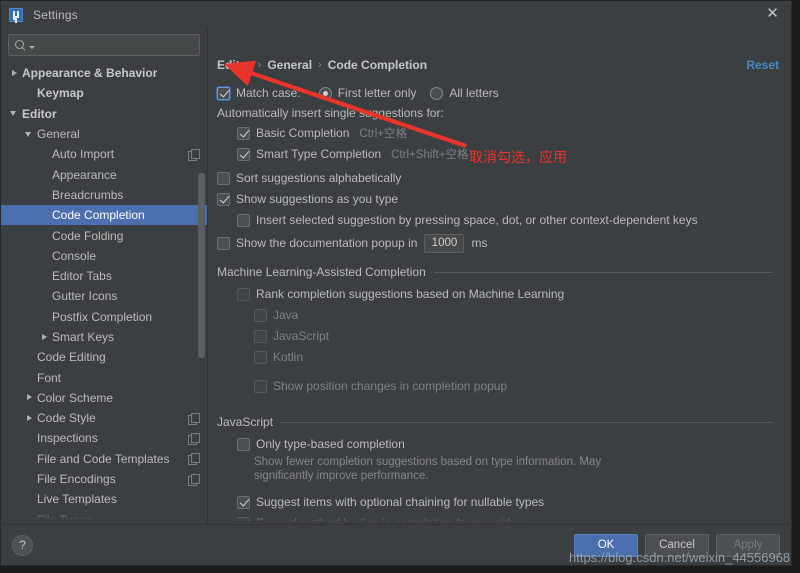  I want to click on sidebar-item-general: General, so click(104, 134).